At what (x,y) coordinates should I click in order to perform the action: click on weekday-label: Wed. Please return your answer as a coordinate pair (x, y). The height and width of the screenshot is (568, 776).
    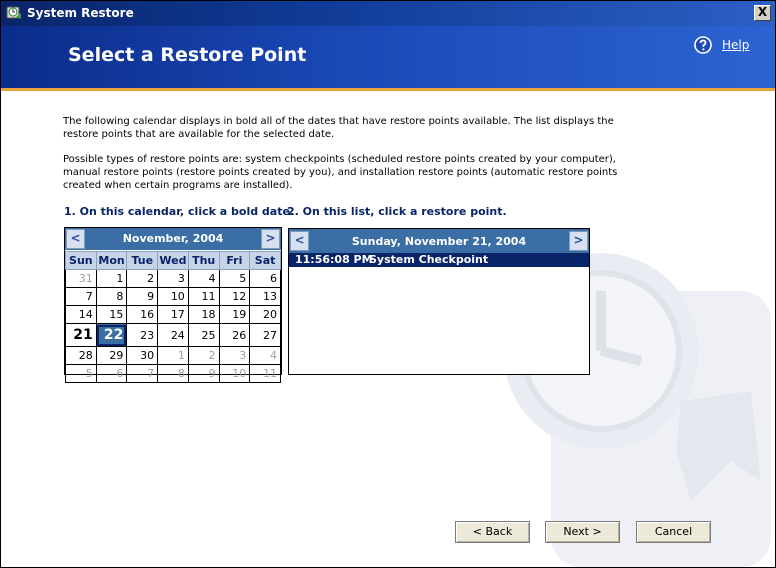
    Looking at the image, I should click on (173, 260).